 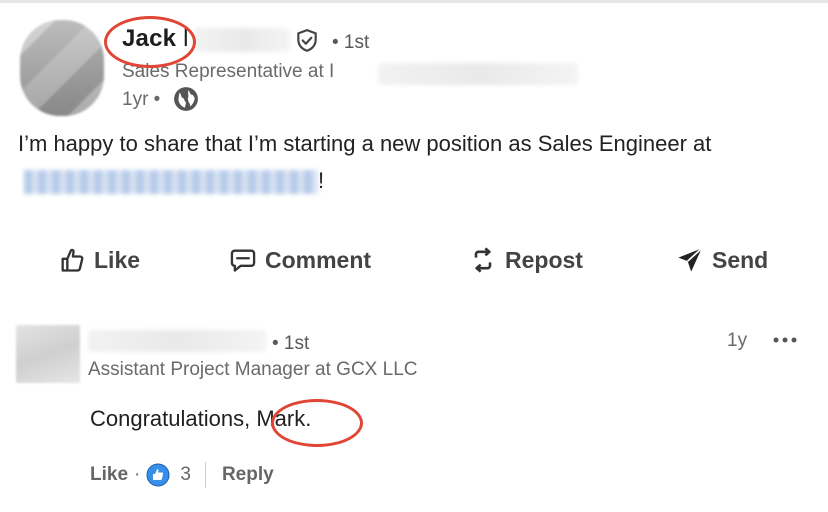 What do you see at coordinates (141, 99) in the screenshot?
I see `post-time: 1yr •` at bounding box center [141, 99].